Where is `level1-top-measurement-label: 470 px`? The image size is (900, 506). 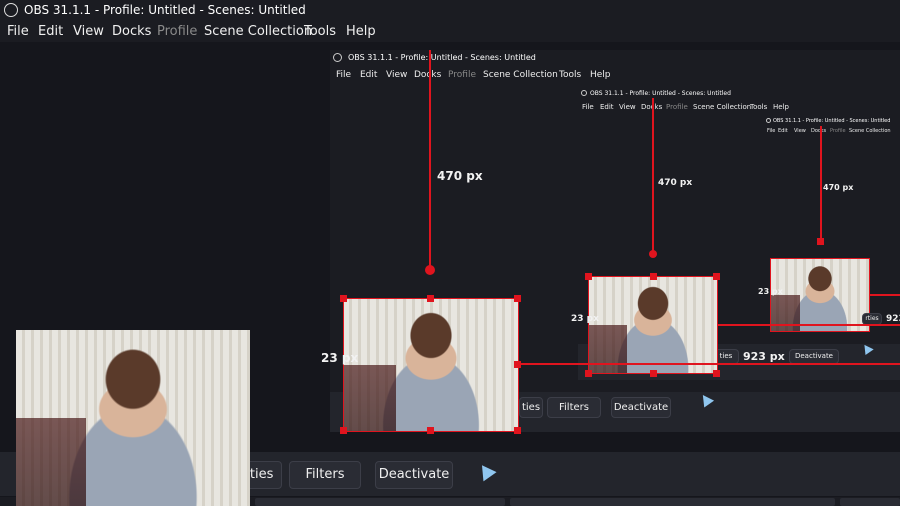 level1-top-measurement-label: 470 px is located at coordinates (460, 176).